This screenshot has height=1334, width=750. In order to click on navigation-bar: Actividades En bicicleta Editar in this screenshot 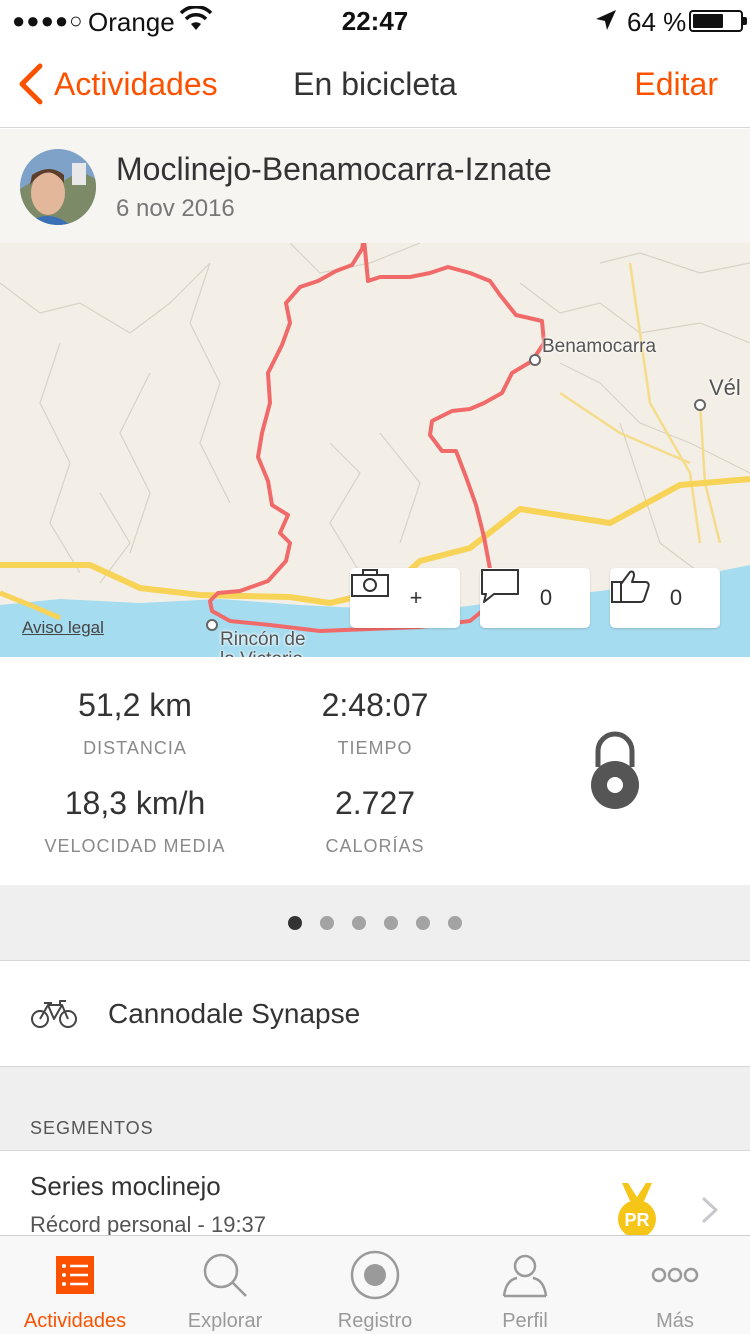, I will do `click(375, 84)`.